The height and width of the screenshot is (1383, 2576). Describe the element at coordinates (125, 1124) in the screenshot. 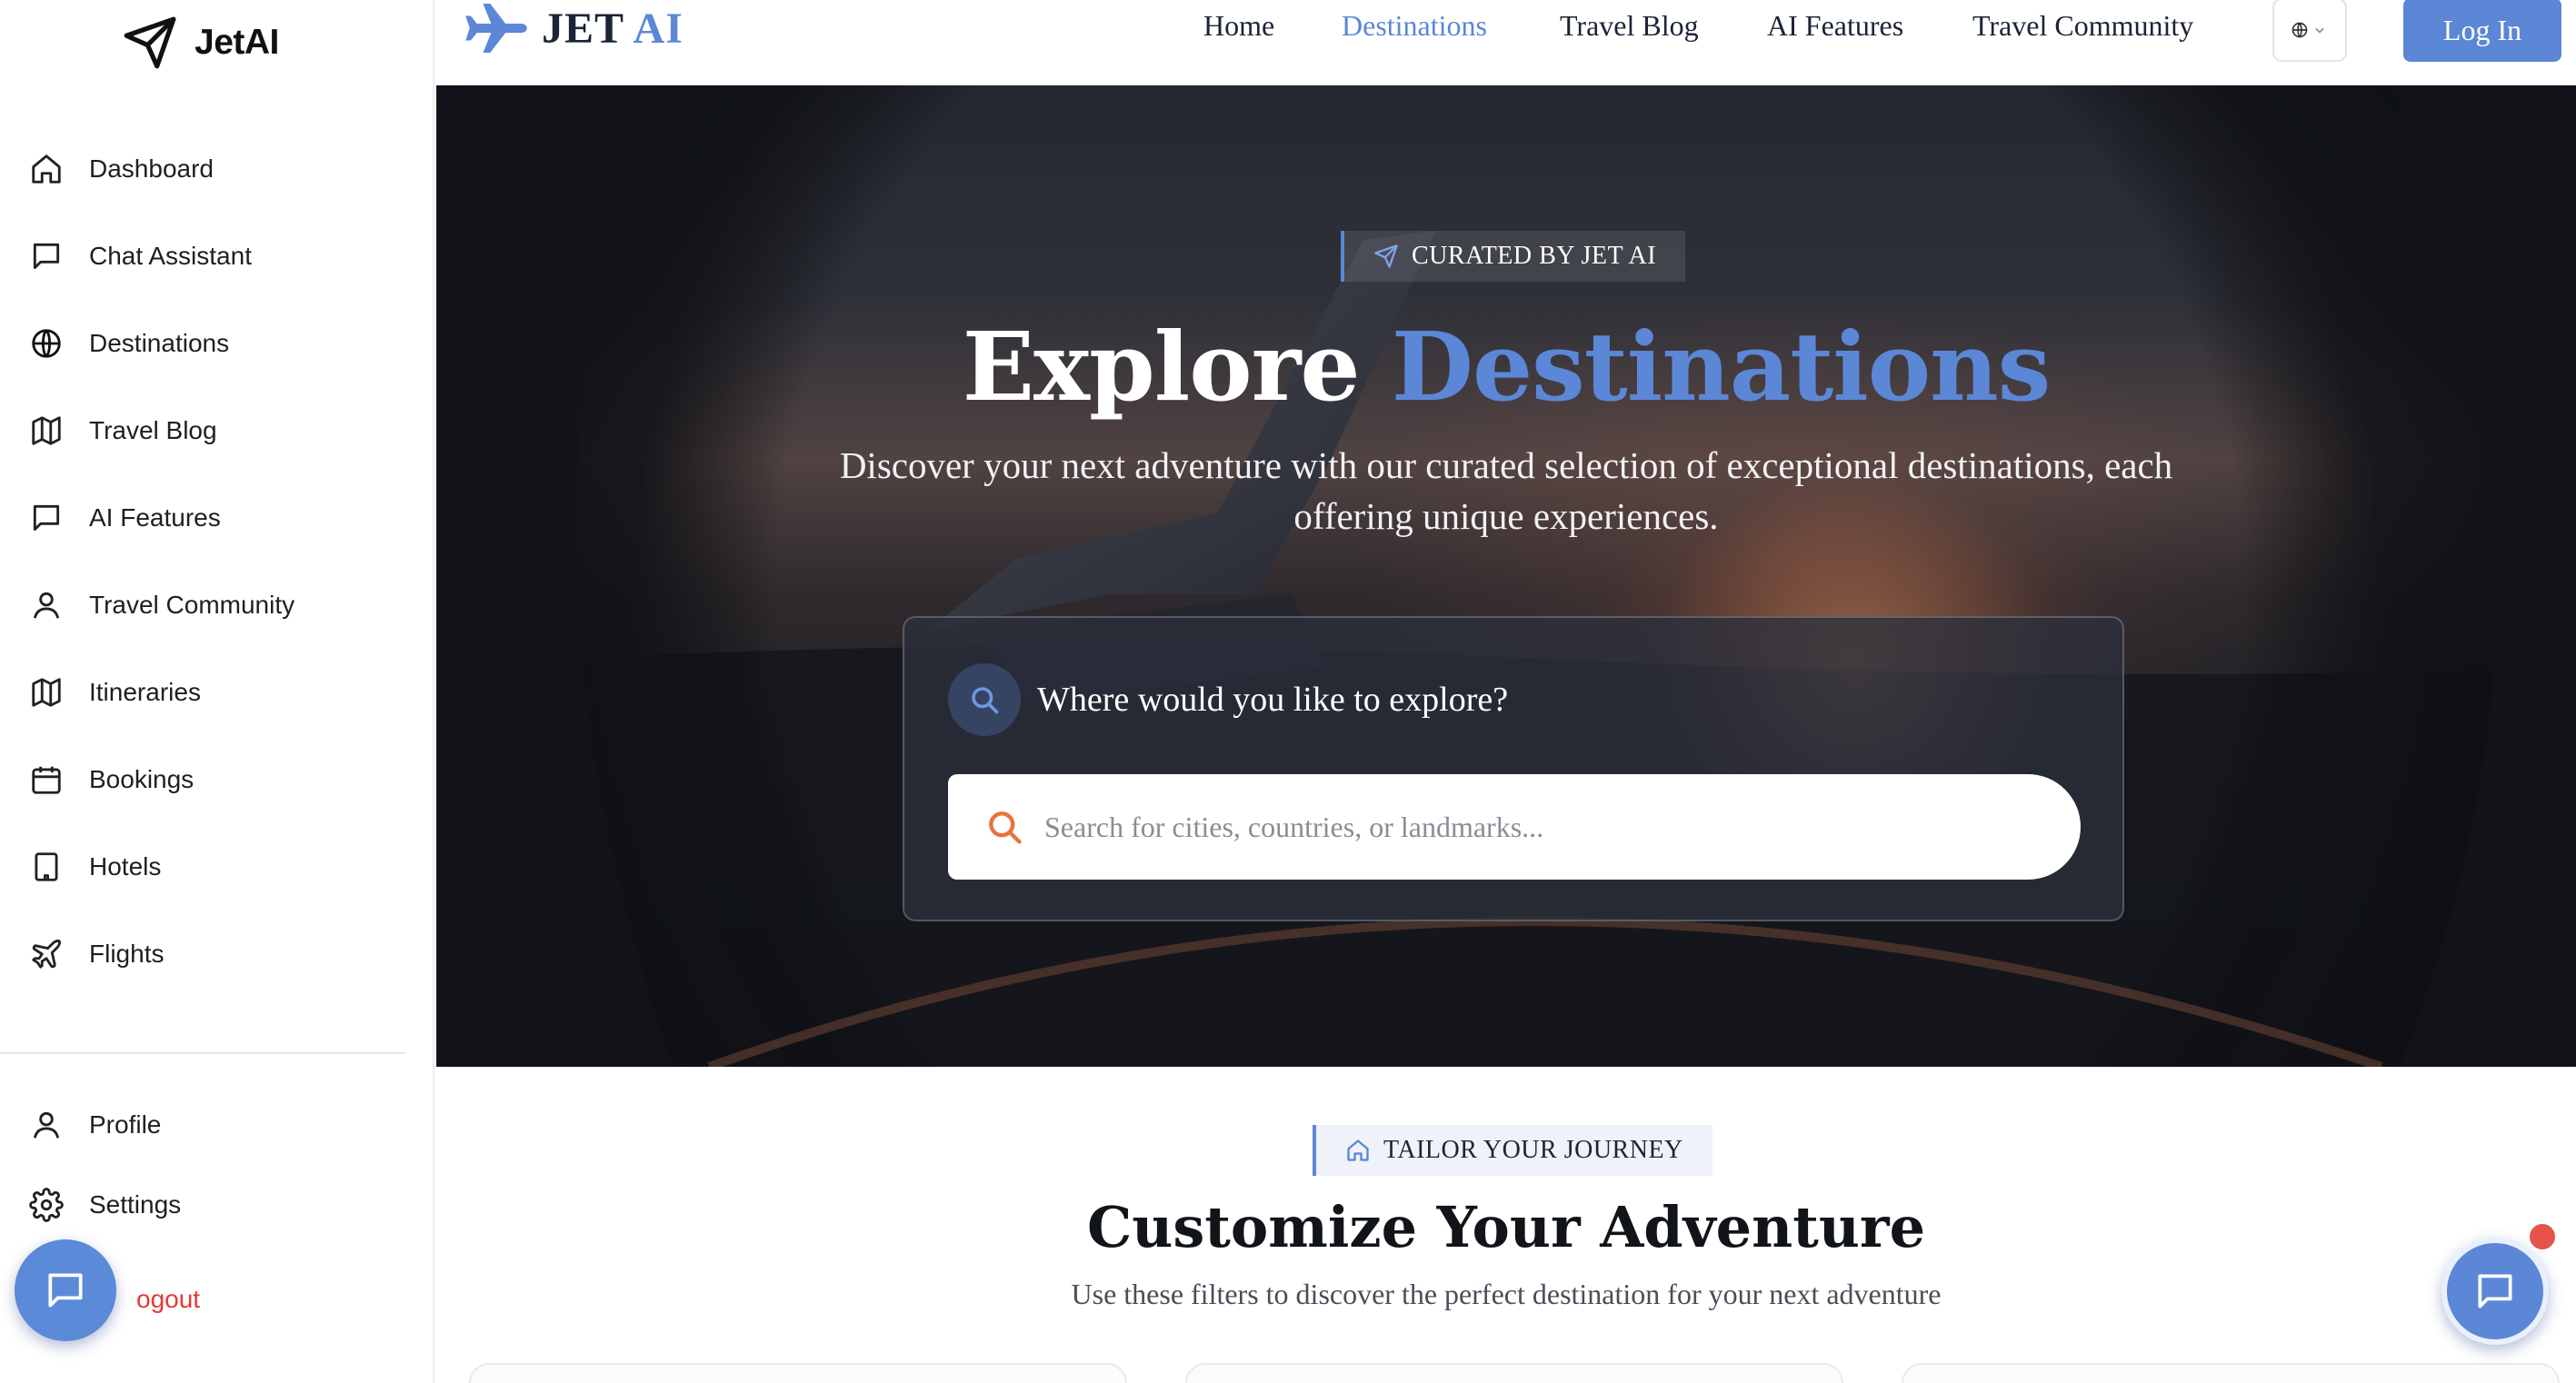

I see `sidebar-item-label: Profile` at that location.